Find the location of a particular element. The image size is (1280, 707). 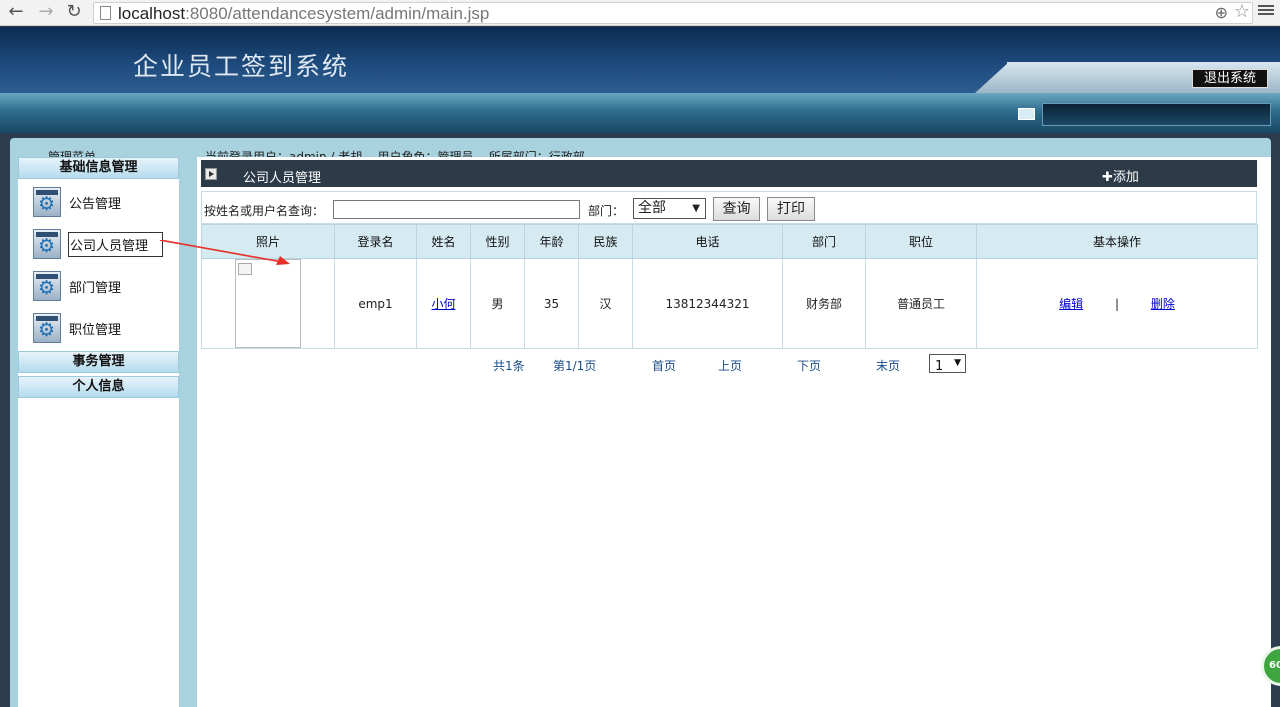

ethnicity-cell: 汉 is located at coordinates (605, 303).